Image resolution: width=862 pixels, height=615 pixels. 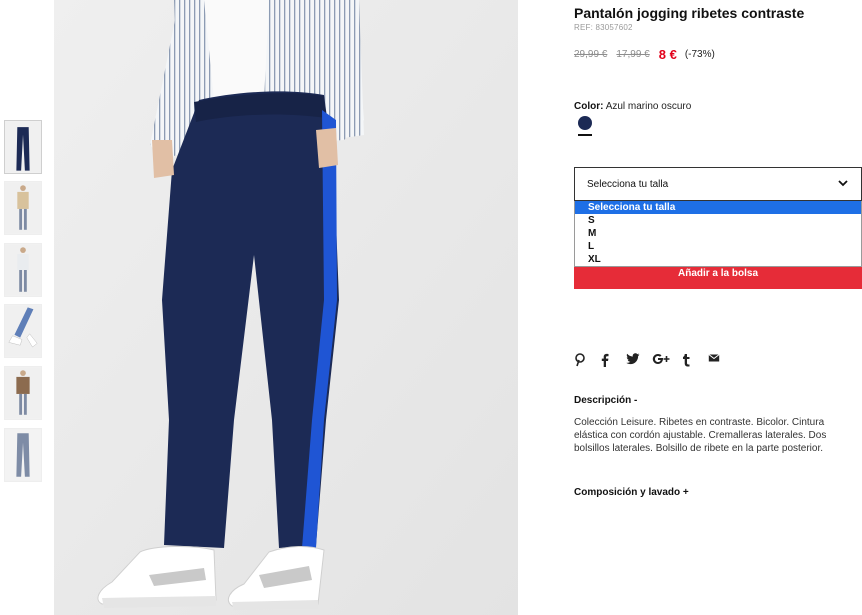 What do you see at coordinates (23, 147) in the screenshot?
I see `thumbnail-front-detail` at bounding box center [23, 147].